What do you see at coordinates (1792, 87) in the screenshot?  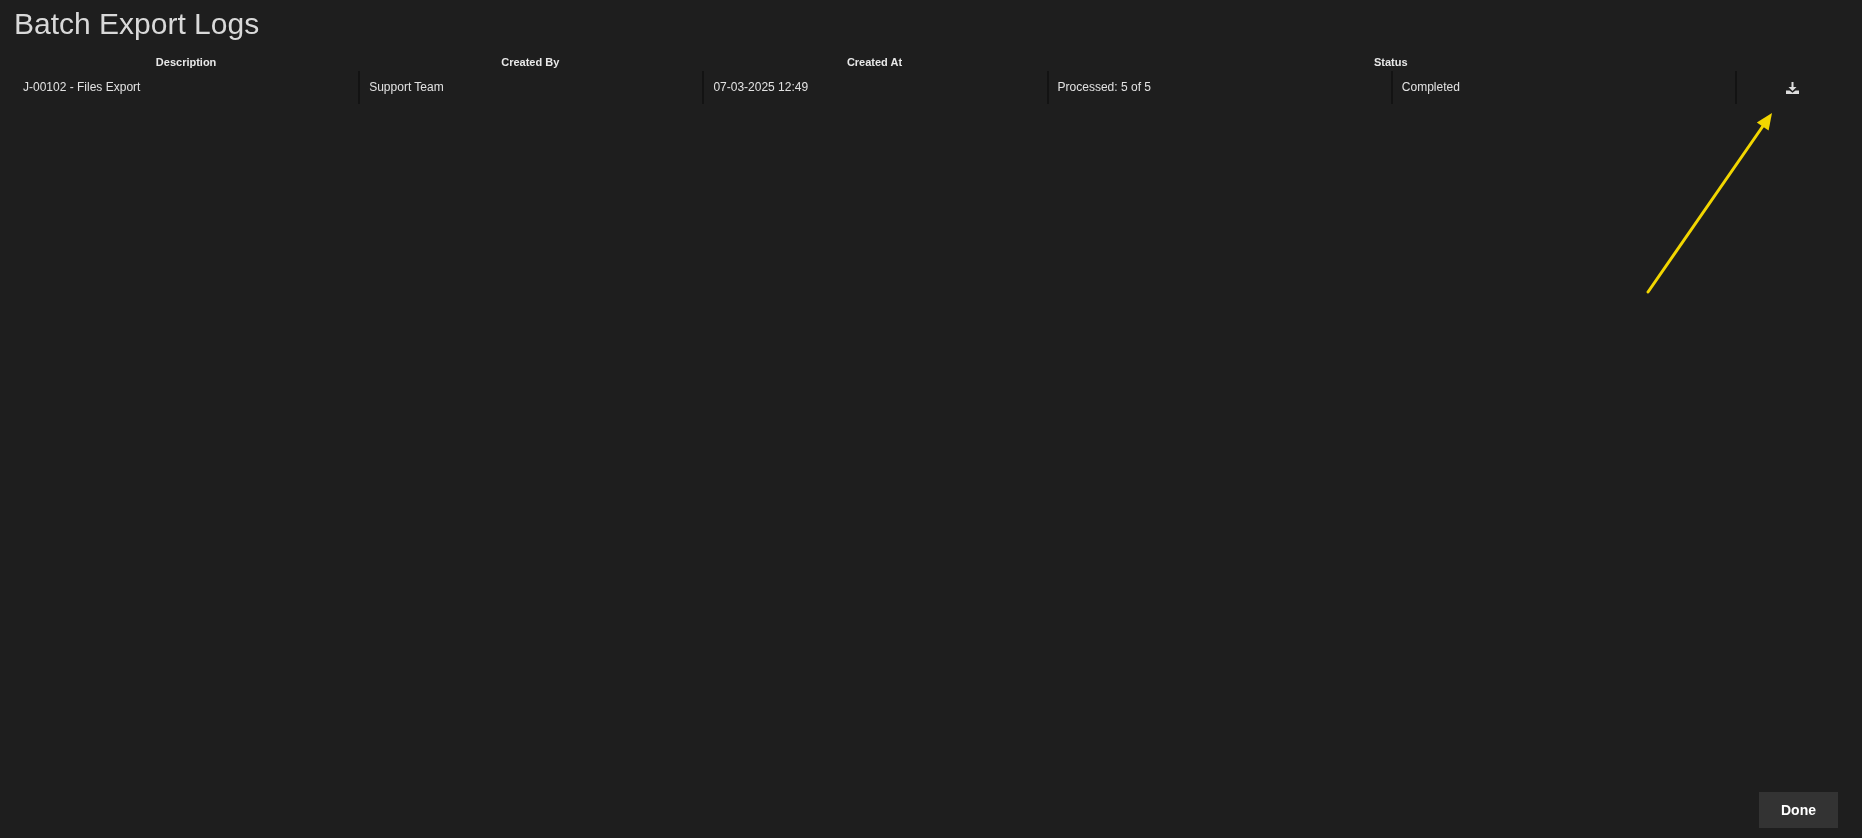 I see `download-icon` at bounding box center [1792, 87].